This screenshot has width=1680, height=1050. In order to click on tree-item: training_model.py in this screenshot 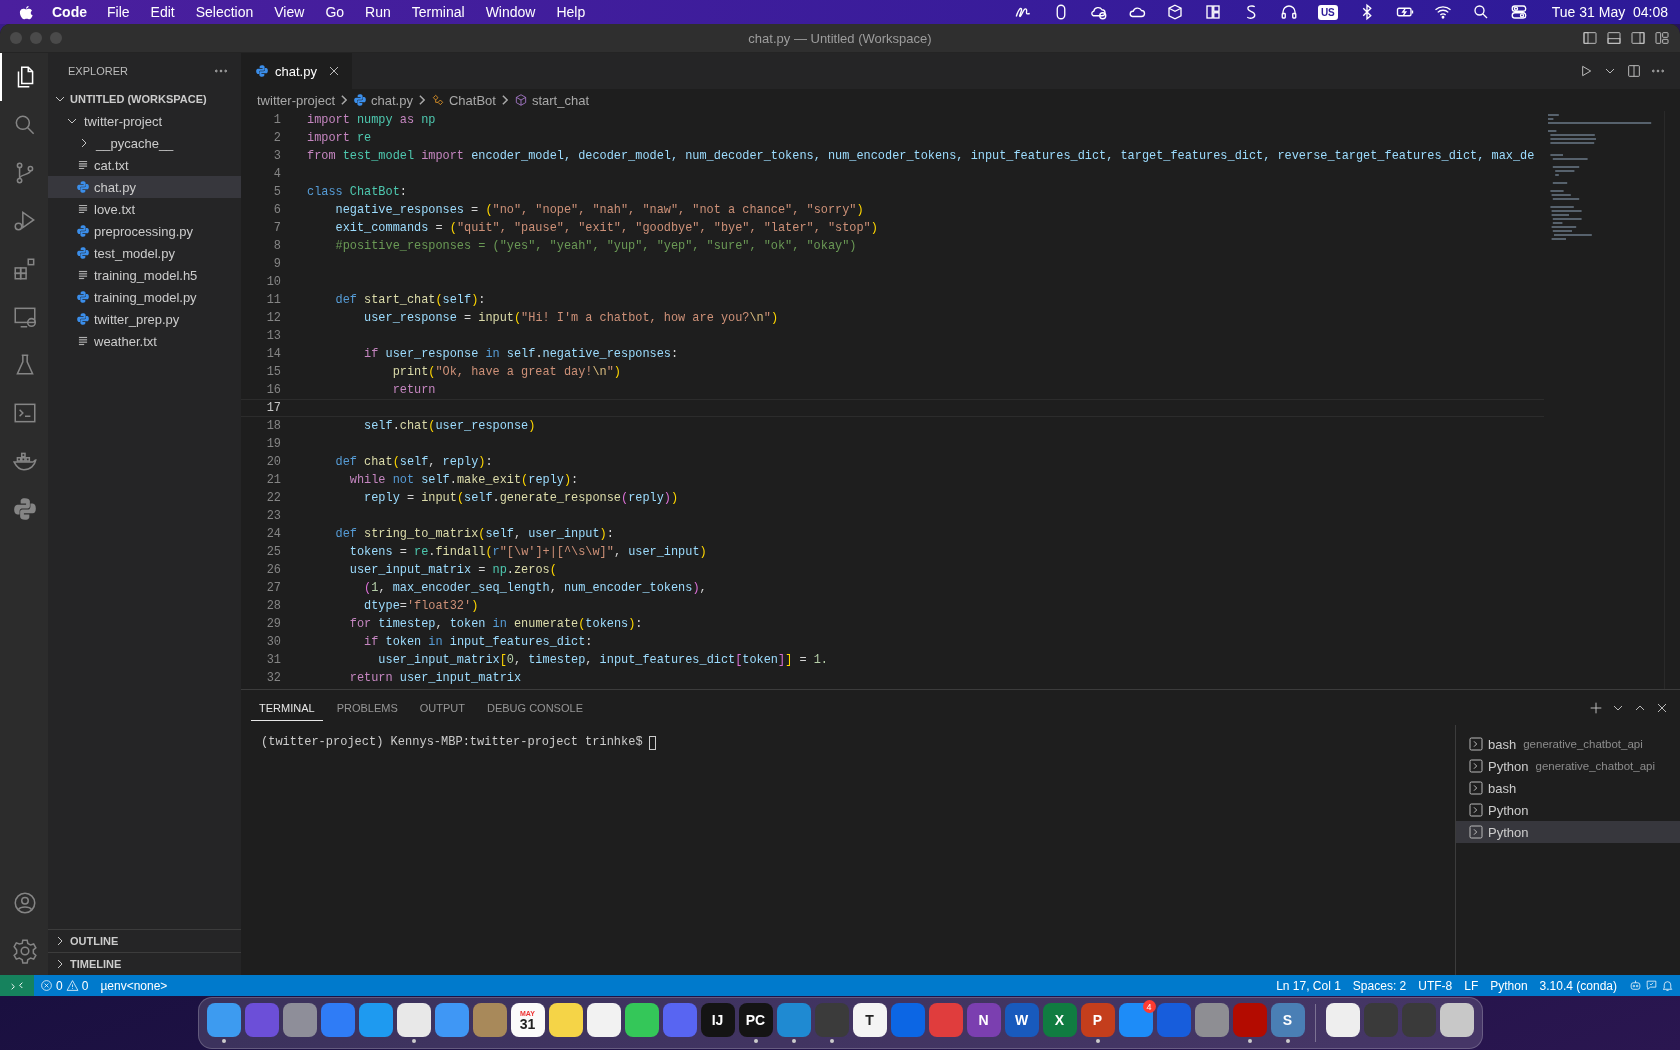, I will do `click(144, 297)`.